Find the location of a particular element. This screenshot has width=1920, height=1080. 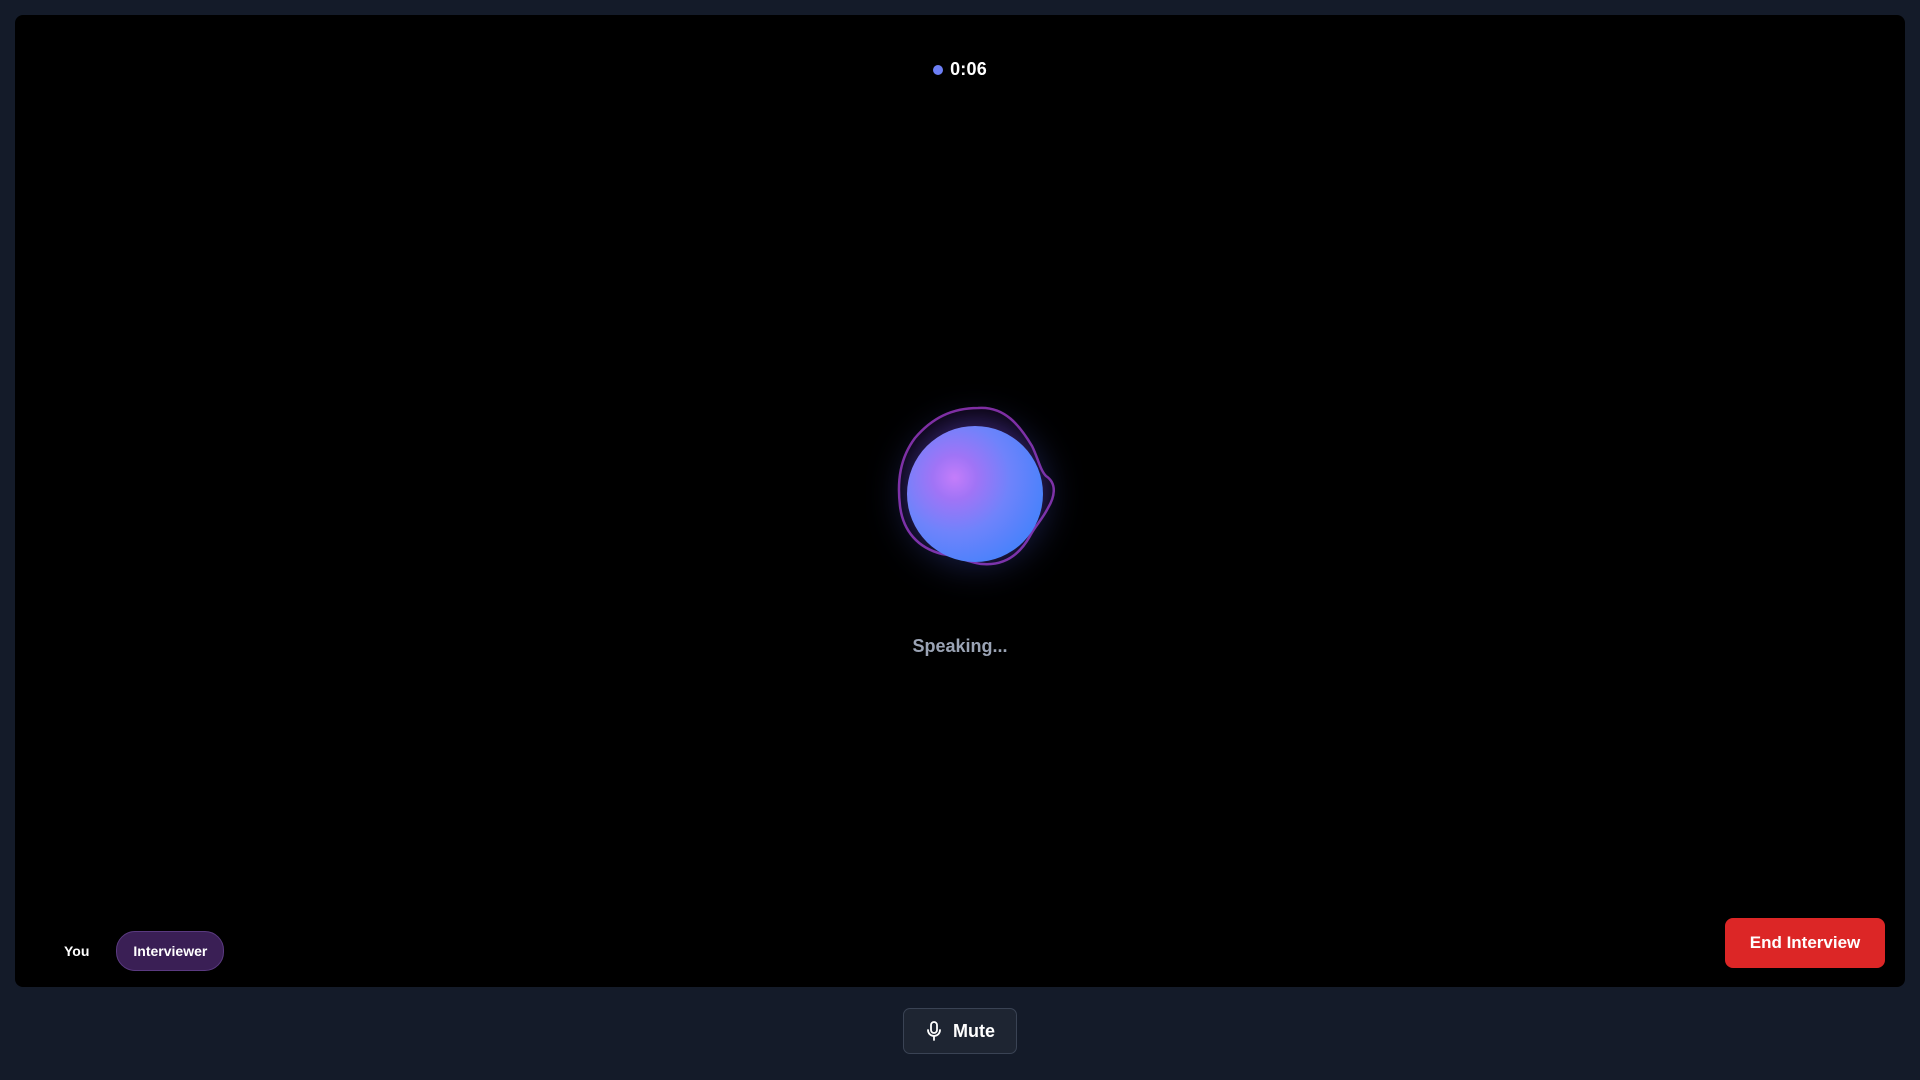

call-timer: 0:06 is located at coordinates (960, 69).